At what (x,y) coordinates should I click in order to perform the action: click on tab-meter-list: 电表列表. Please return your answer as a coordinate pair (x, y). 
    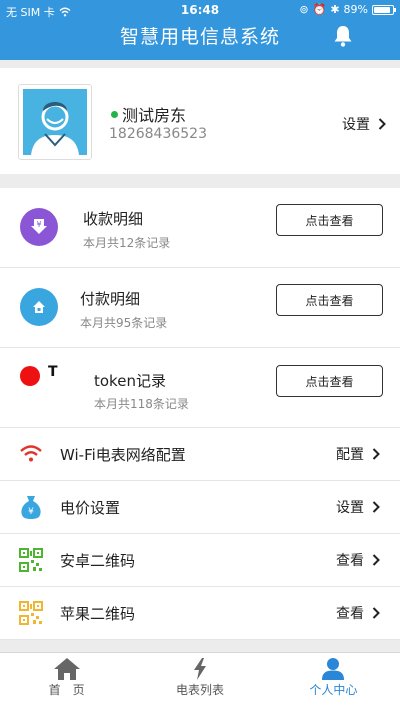
    Looking at the image, I should click on (199, 681).